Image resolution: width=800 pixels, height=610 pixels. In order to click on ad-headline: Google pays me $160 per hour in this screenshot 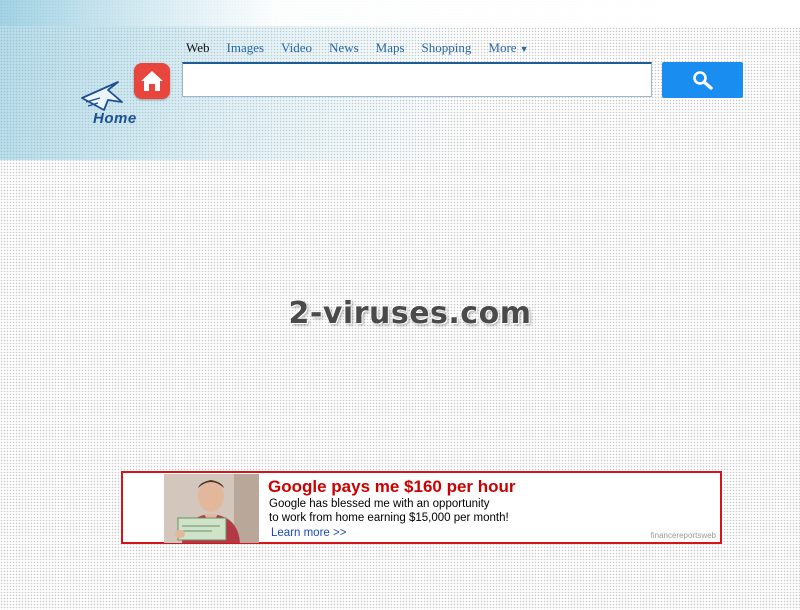, I will do `click(392, 487)`.